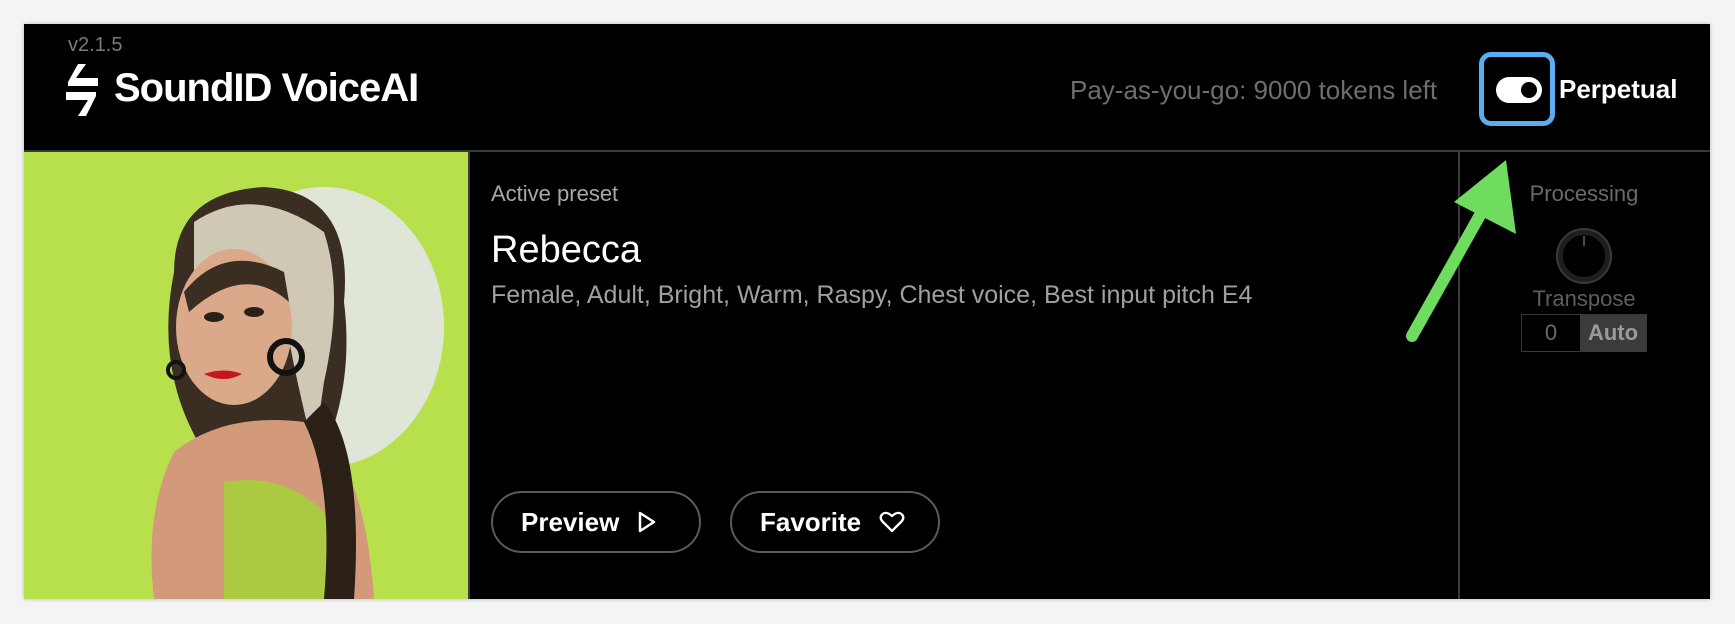 This screenshot has height=624, width=1735. I want to click on preview-button: Preview, so click(596, 522).